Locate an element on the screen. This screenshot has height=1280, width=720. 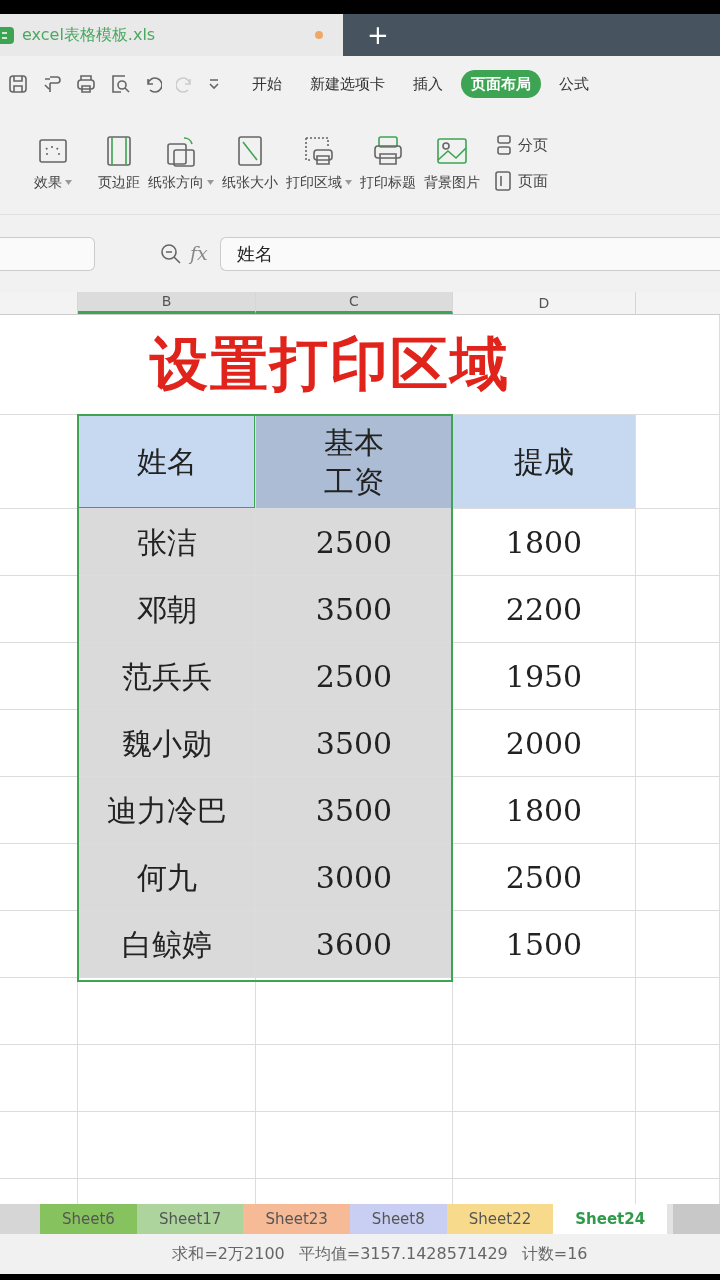
table-cell: 白鲸婷 is located at coordinates (167, 944).